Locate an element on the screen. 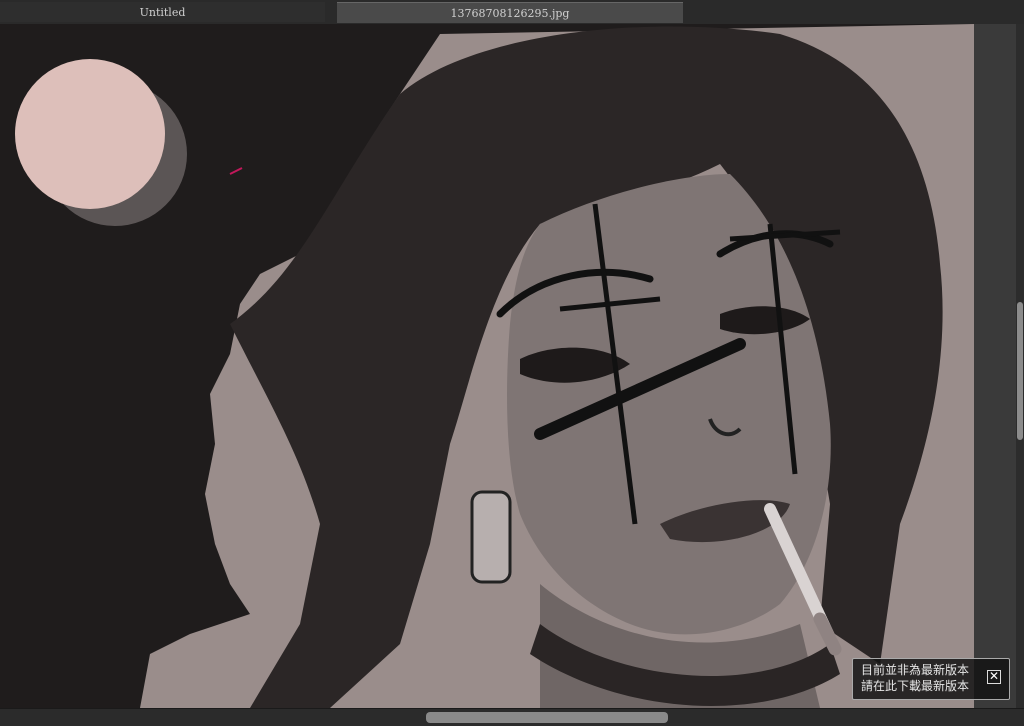 This screenshot has height=726, width=1024. vertical-scrollbar is located at coordinates (999, 366).